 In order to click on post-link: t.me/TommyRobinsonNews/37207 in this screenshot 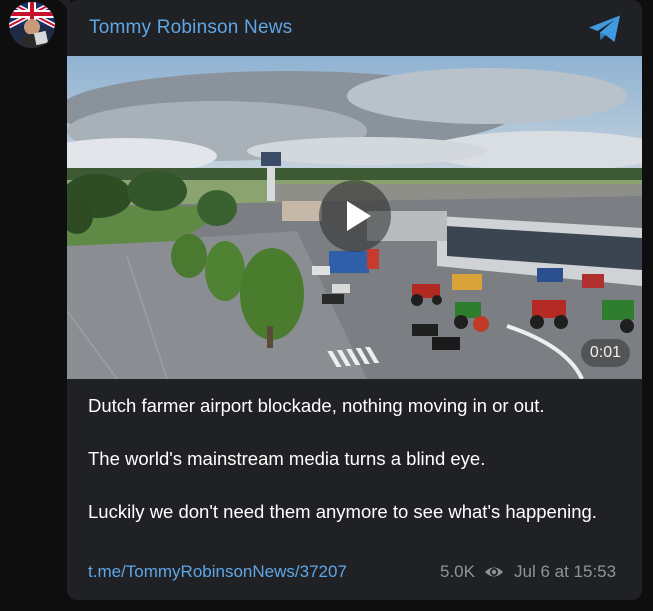, I will do `click(217, 572)`.